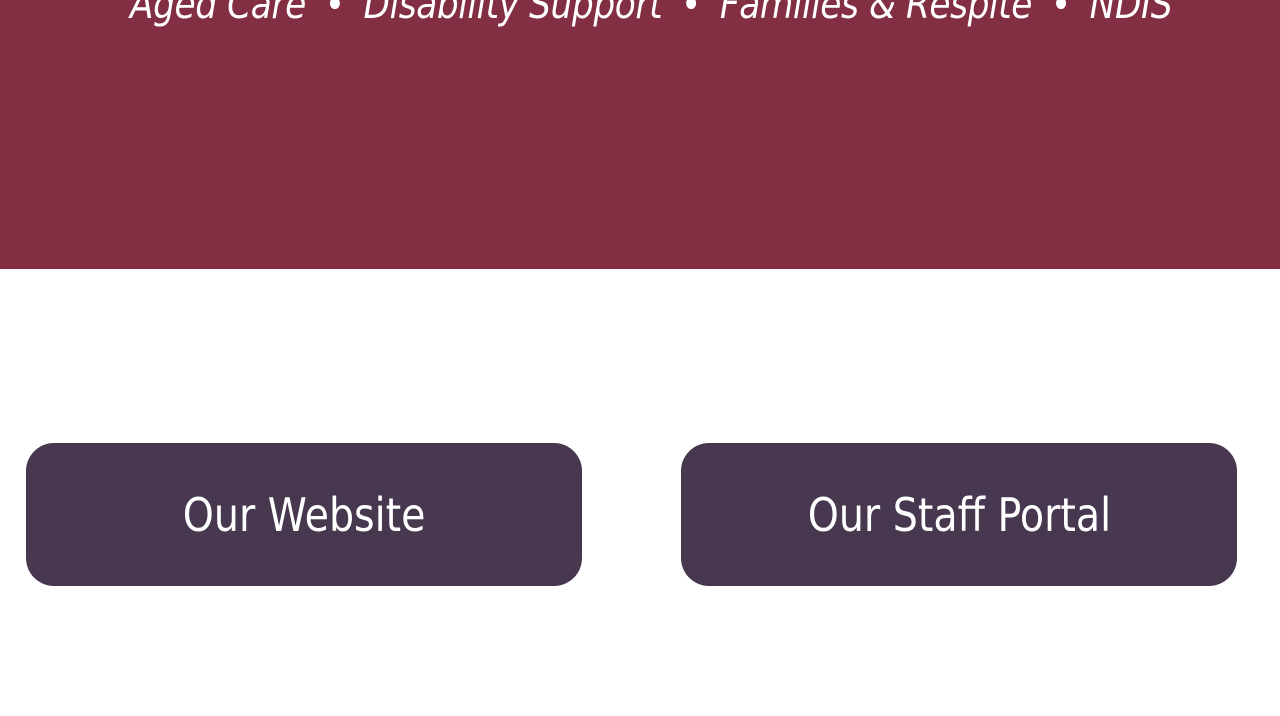 The image size is (1280, 716). I want to click on staff-portal-button: Our Staff Portal, so click(959, 514).